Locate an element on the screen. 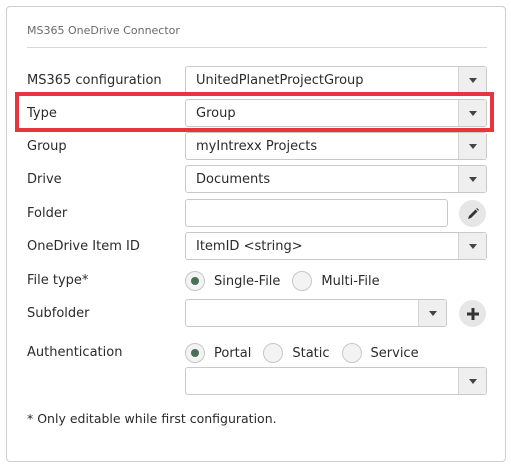 This screenshot has height=468, width=511. folder-label: Folder is located at coordinates (47, 213).